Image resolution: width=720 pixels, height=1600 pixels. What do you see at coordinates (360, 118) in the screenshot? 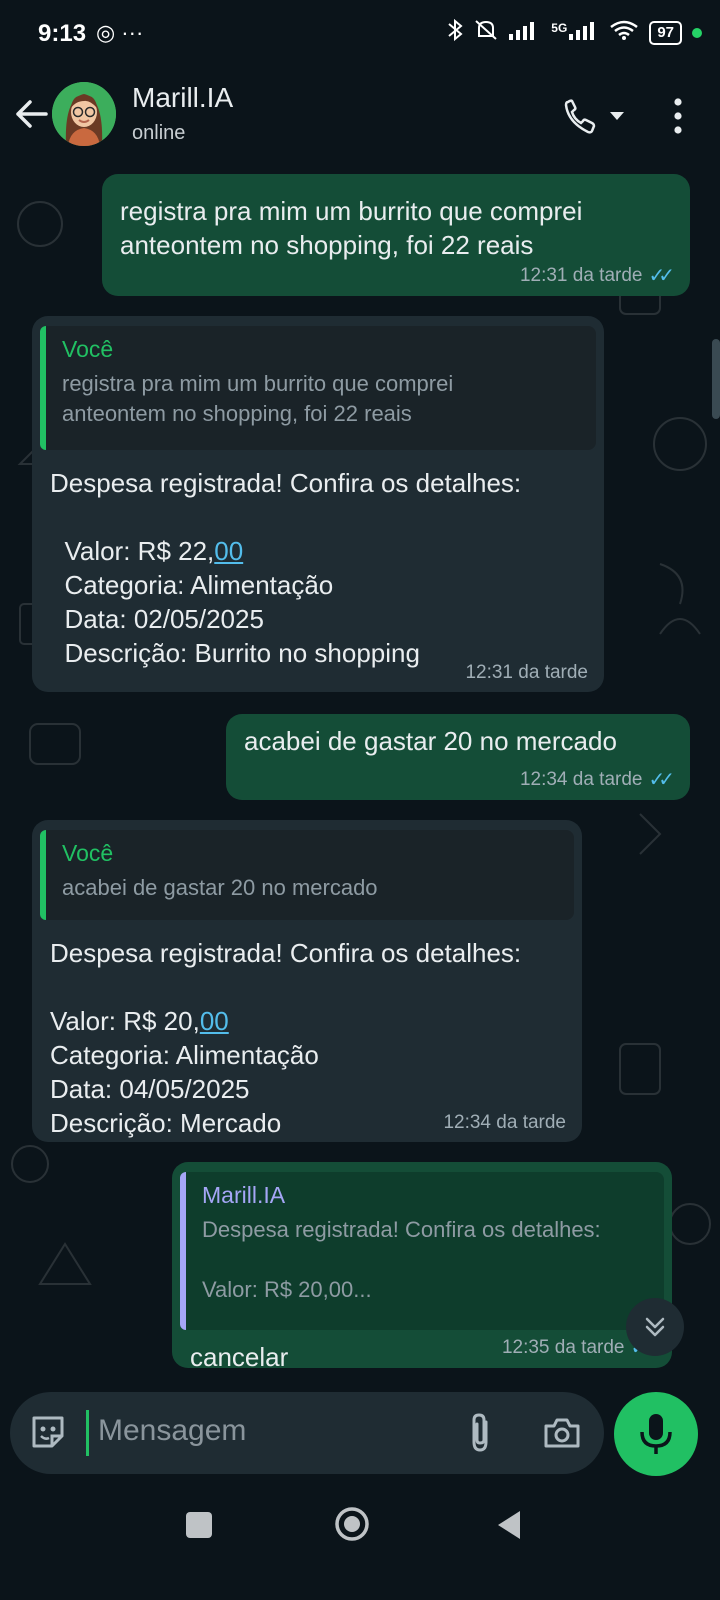
I see `chat-header: Marill.IA online` at bounding box center [360, 118].